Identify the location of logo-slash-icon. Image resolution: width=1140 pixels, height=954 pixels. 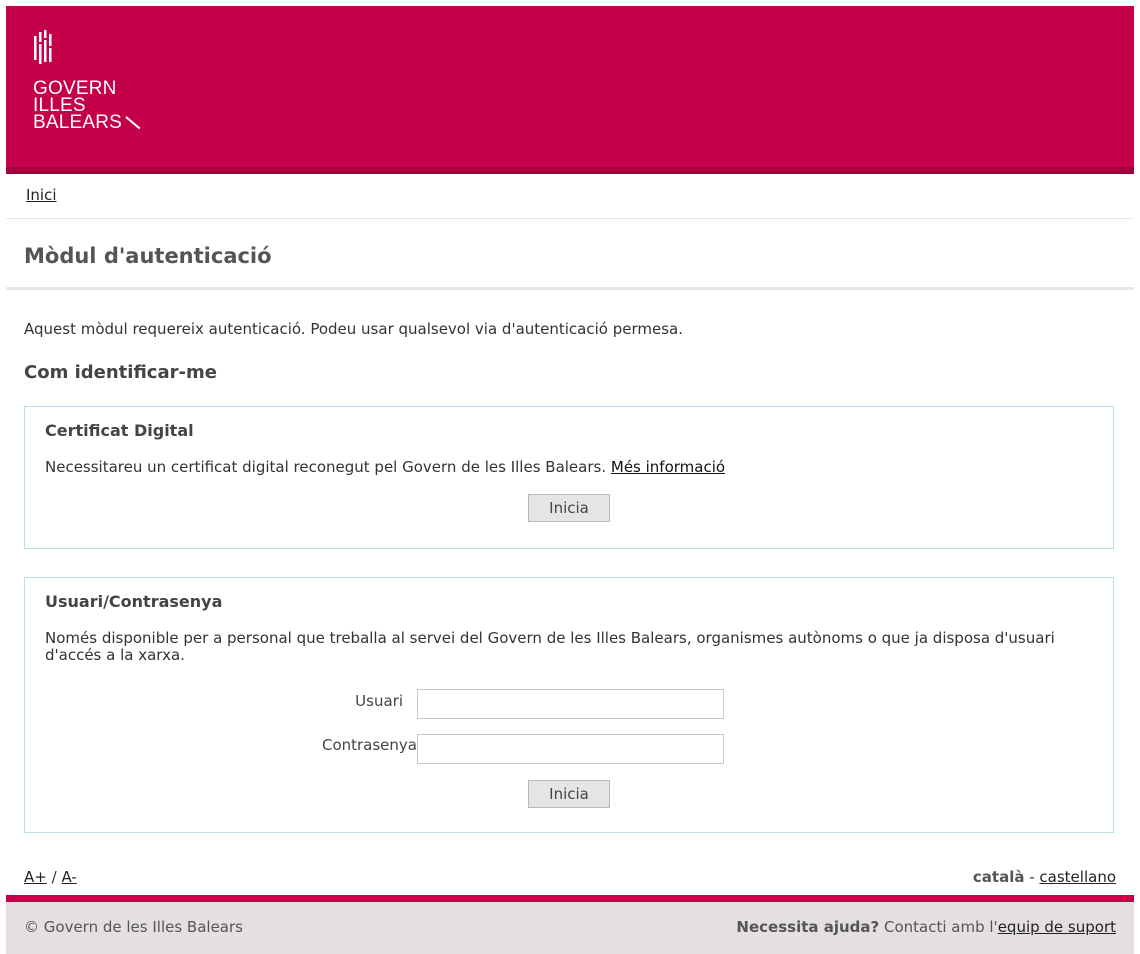
(133, 123).